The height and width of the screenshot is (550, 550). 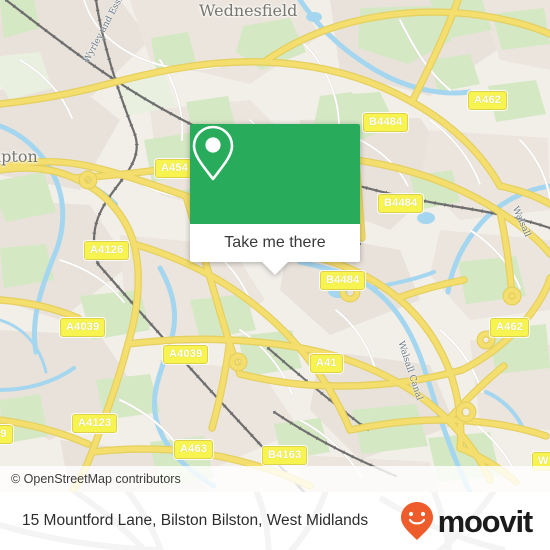 I want to click on attribution-text: © OpenStreetMap contributors, so click(x=96, y=479).